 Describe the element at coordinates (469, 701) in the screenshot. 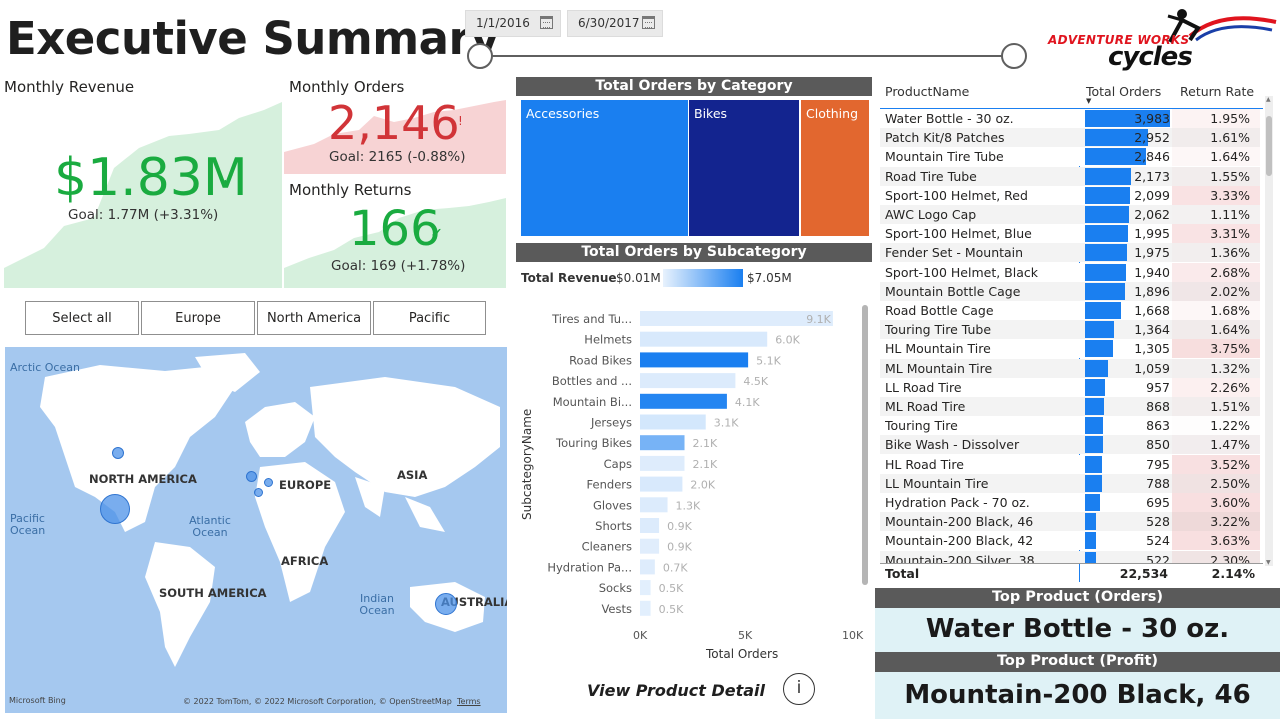

I see `map-terms-link: Terms` at that location.